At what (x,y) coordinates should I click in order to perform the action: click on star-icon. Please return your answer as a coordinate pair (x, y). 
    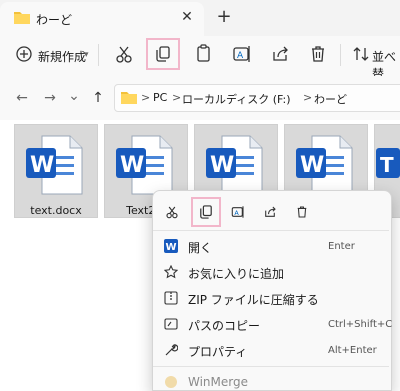
    Looking at the image, I should click on (171, 272).